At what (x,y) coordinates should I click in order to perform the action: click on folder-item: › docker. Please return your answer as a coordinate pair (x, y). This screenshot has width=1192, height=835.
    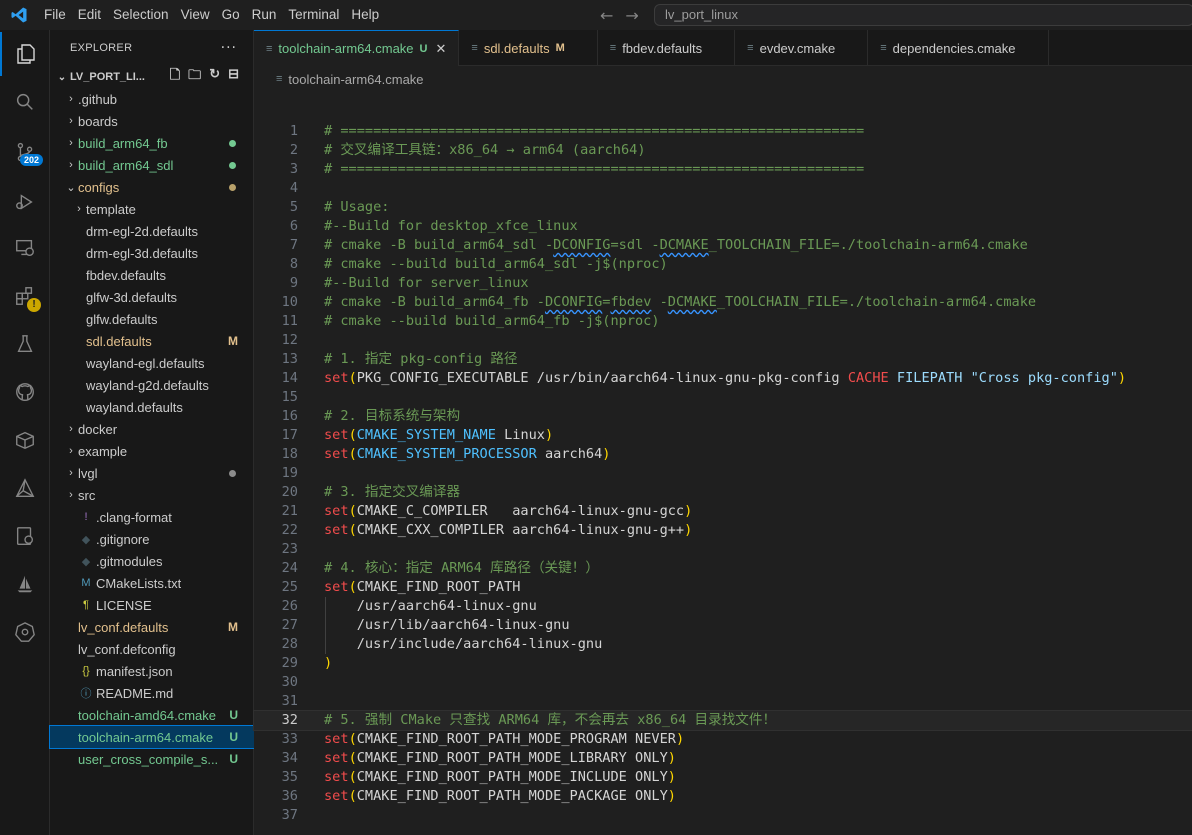
    Looking at the image, I should click on (152, 429).